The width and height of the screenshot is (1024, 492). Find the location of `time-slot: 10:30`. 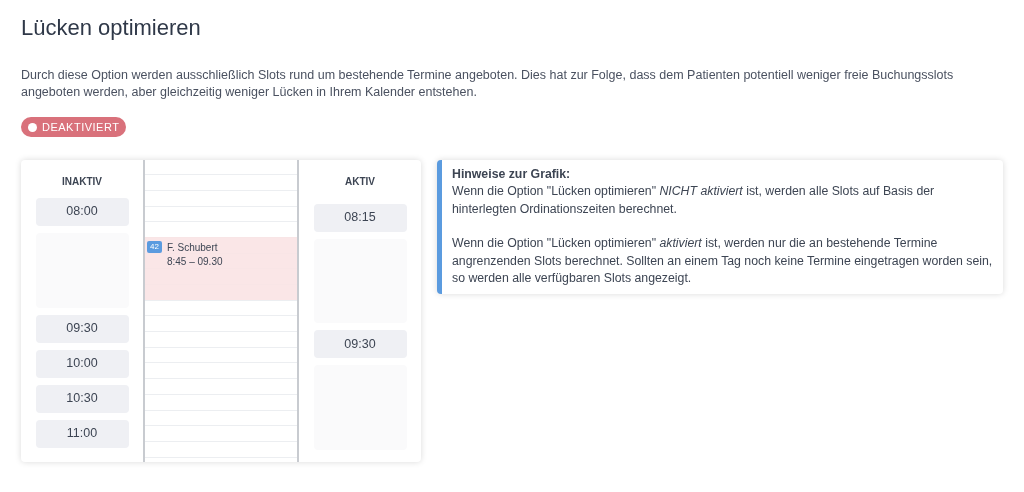

time-slot: 10:30 is located at coordinates (82, 398).